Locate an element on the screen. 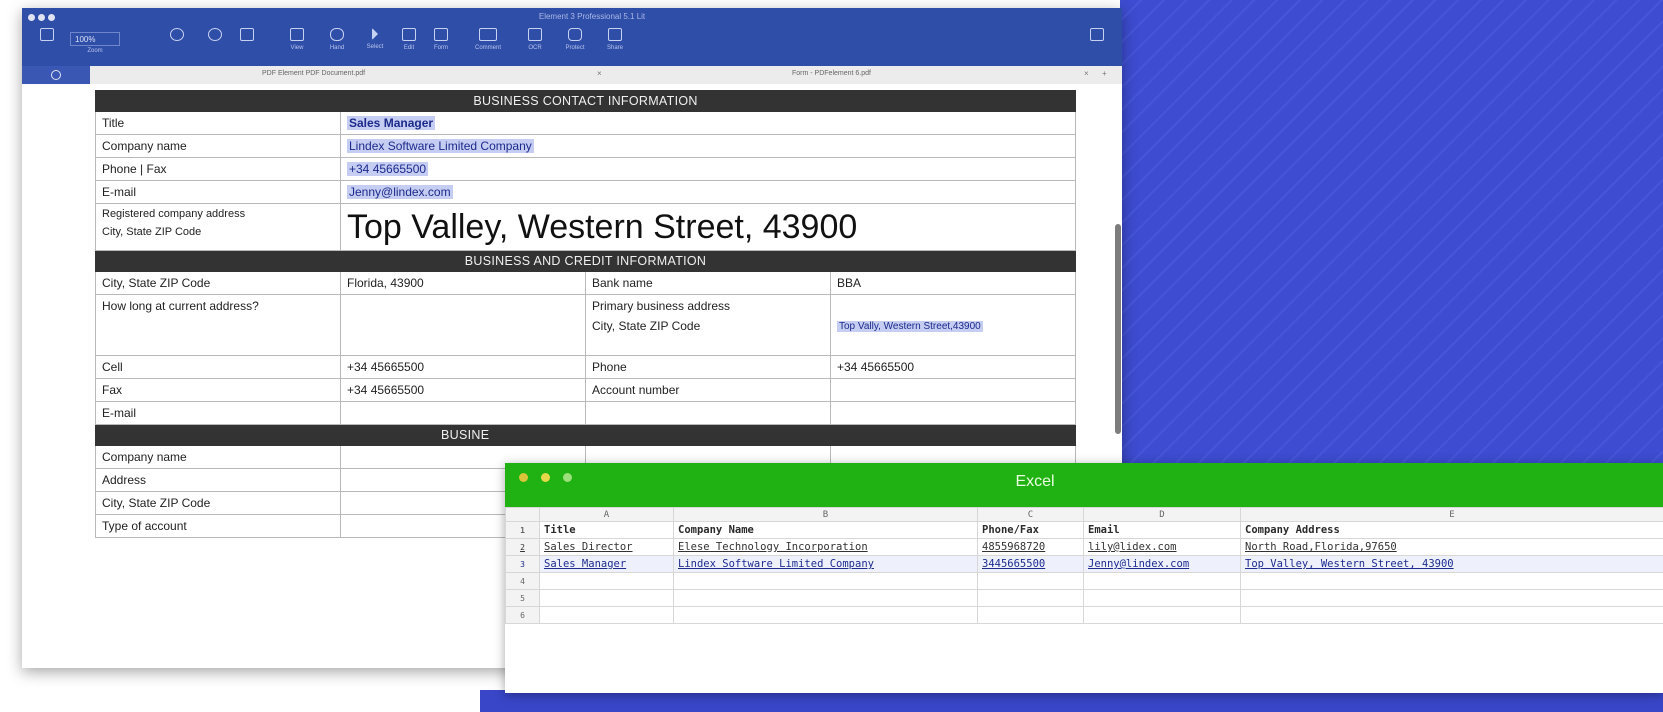  sidebar-toggle-button is located at coordinates (47, 45).